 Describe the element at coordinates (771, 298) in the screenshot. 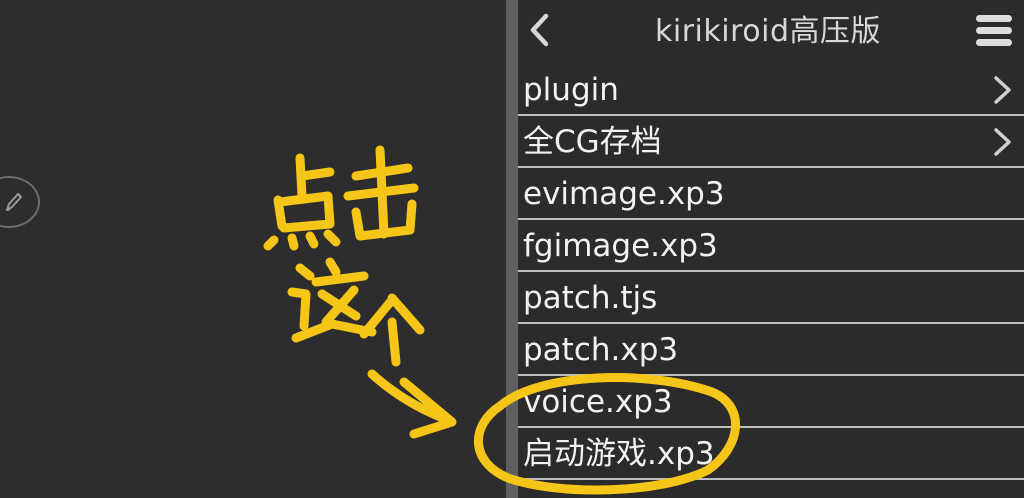

I see `list-item-file: patch.tjs` at that location.